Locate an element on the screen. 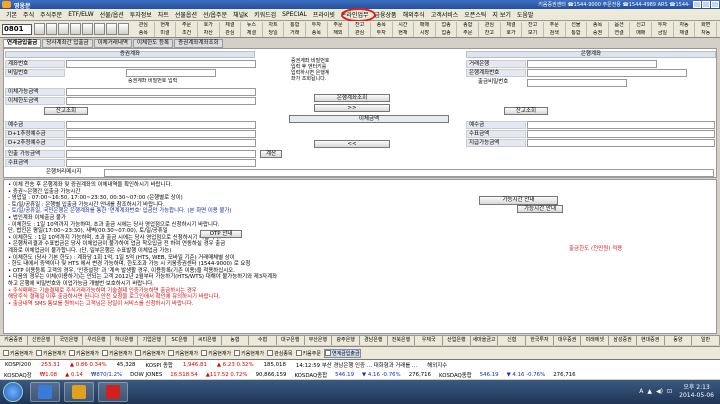  quick-menu-item: 검색 is located at coordinates (555, 33).